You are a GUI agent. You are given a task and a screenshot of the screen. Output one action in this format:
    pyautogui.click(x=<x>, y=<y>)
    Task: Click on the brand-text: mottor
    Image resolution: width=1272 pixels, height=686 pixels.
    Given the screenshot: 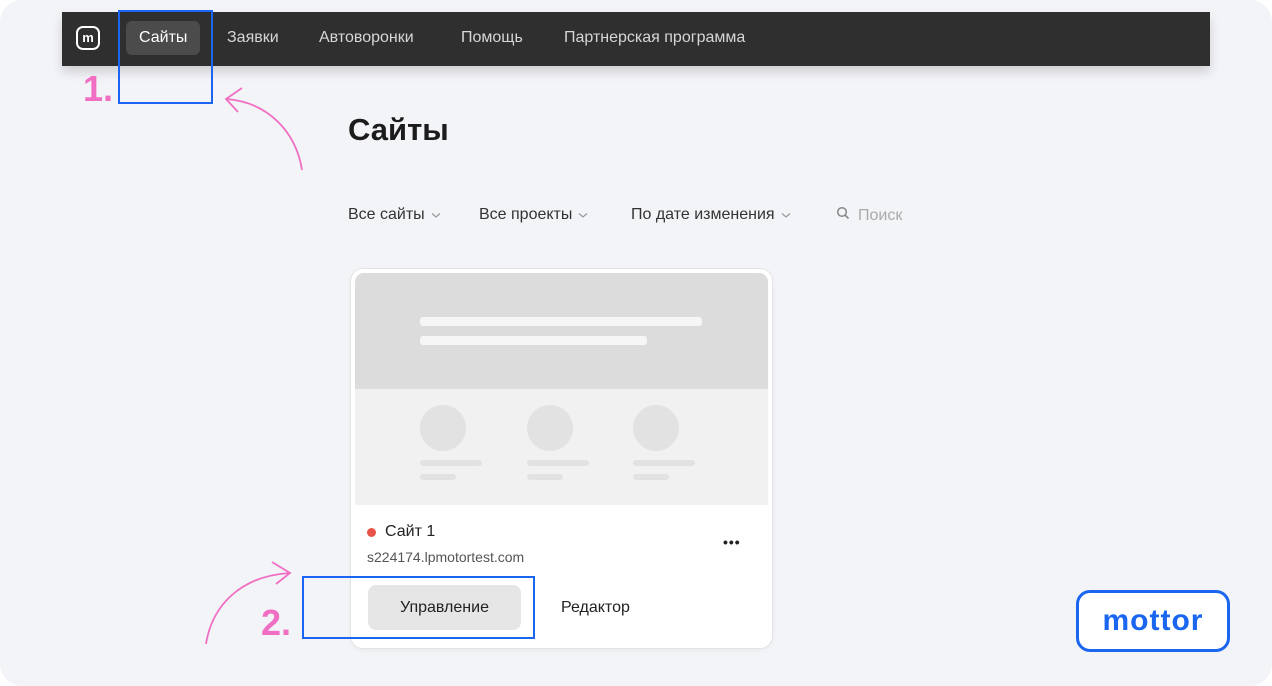 What is the action you would take?
    pyautogui.click(x=1153, y=620)
    